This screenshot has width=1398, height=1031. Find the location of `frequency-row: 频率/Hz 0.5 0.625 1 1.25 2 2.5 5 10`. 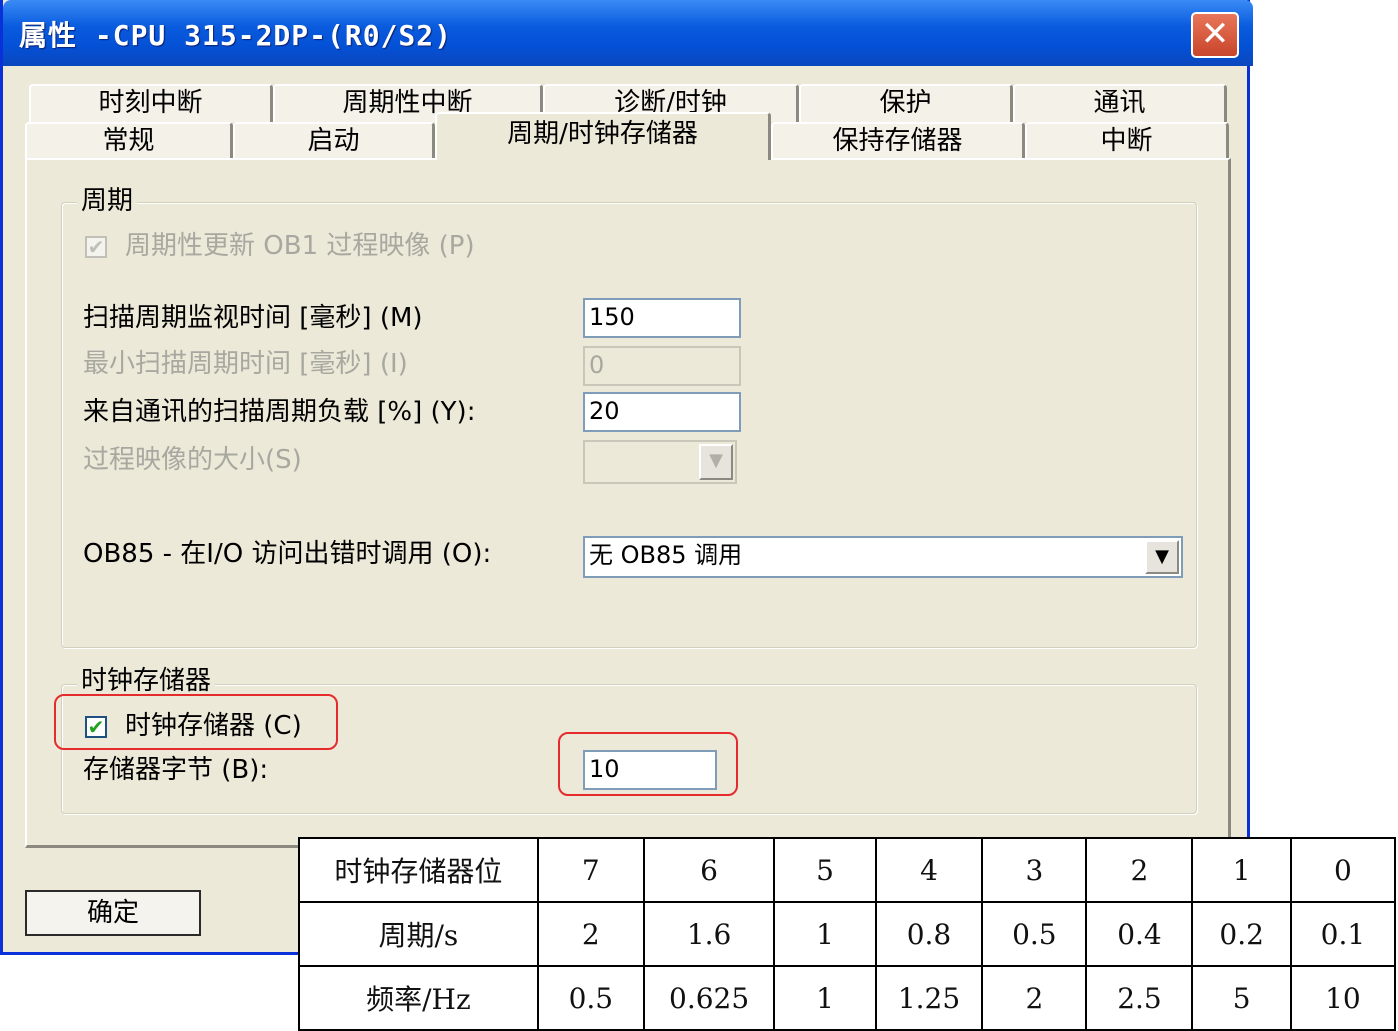

frequency-row: 频率/Hz 0.5 0.625 1 1.25 2 2.5 5 10 is located at coordinates (847, 998).